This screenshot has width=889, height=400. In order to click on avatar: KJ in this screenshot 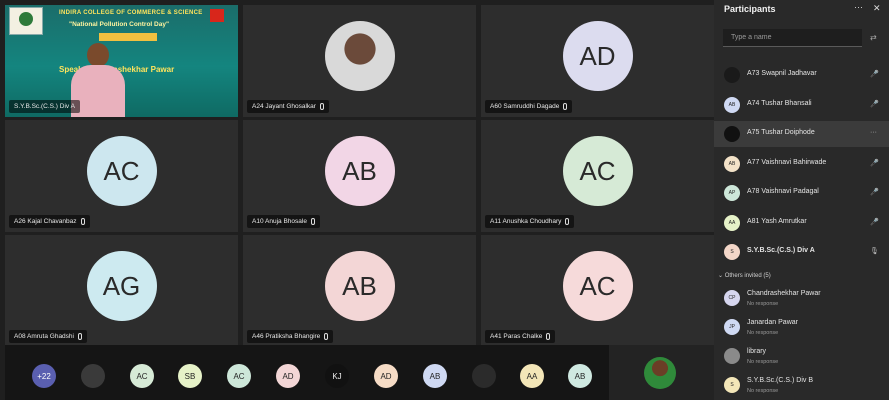, I will do `click(337, 376)`.